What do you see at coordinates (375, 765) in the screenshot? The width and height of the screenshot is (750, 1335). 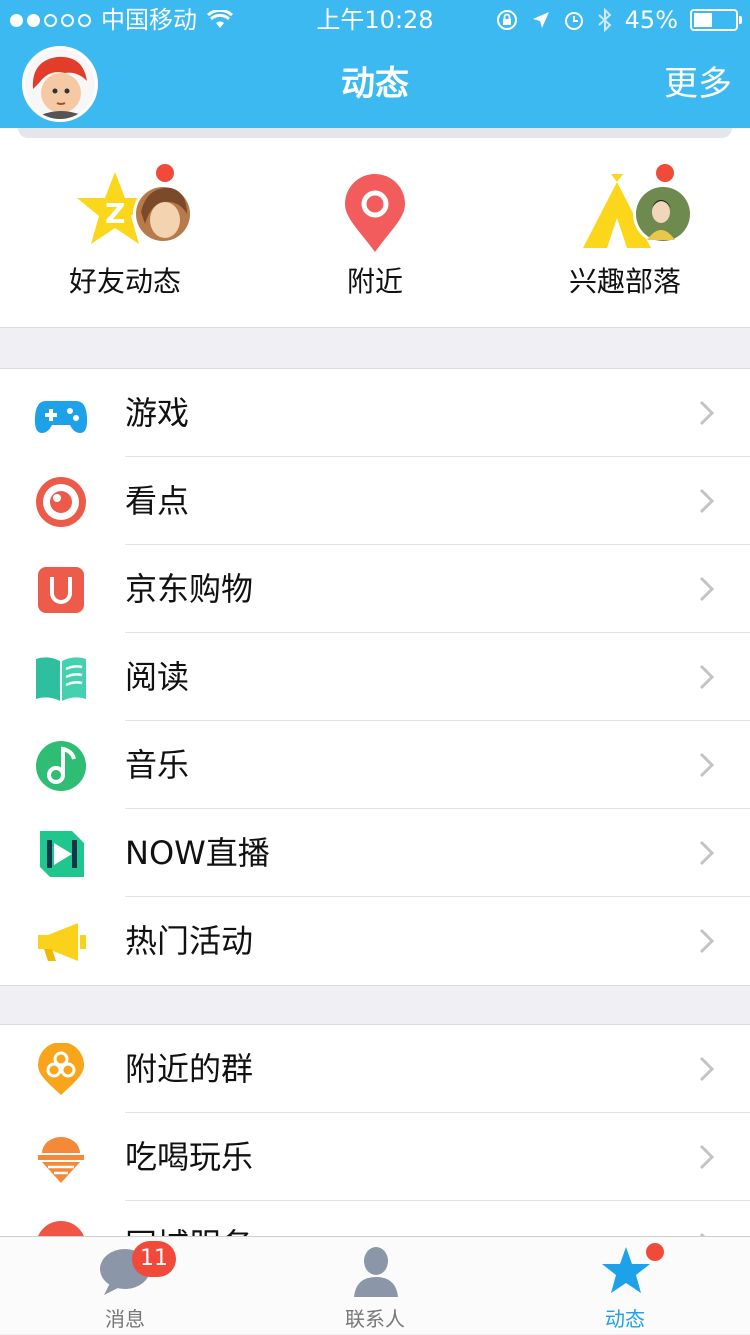 I see `list-item-music: 音乐` at bounding box center [375, 765].